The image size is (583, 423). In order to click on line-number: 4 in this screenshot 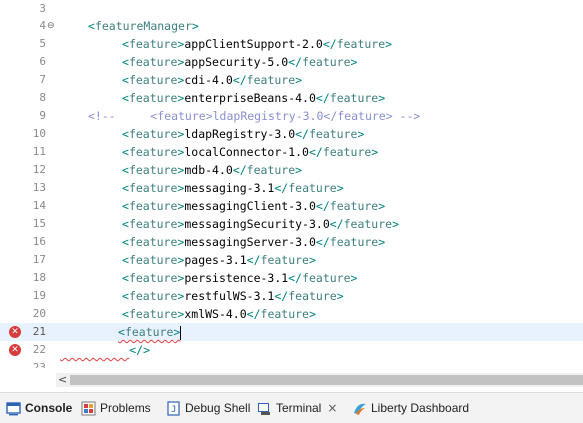, I will do `click(42, 25)`.